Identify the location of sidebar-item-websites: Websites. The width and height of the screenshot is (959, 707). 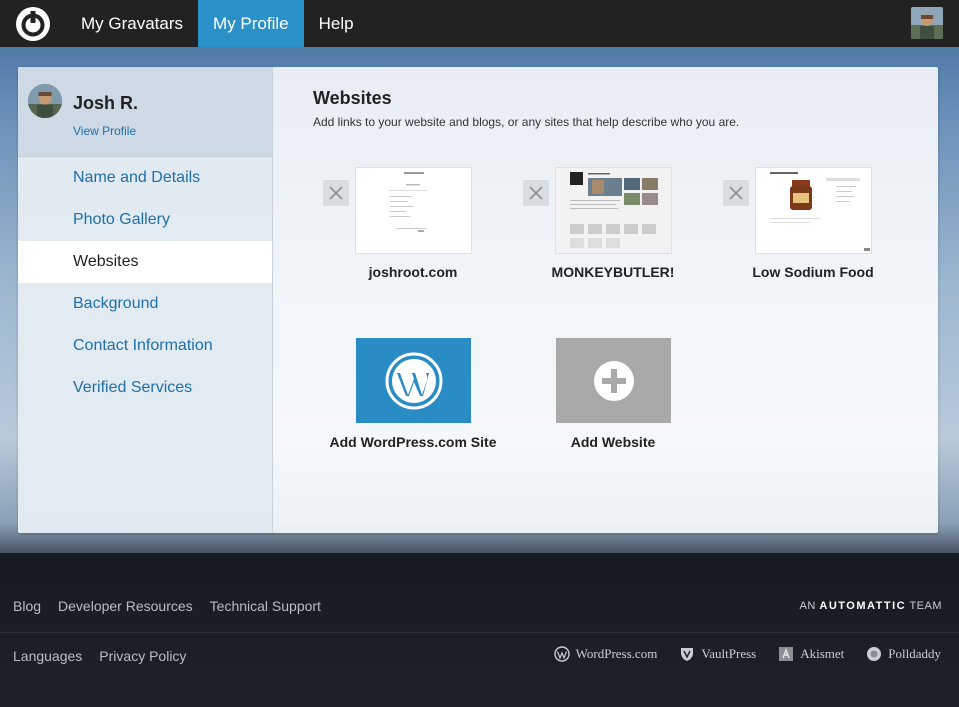
(145, 262).